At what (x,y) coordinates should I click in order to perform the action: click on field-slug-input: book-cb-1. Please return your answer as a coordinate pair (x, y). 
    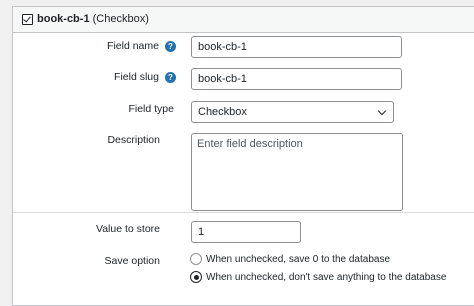
    Looking at the image, I should click on (296, 79).